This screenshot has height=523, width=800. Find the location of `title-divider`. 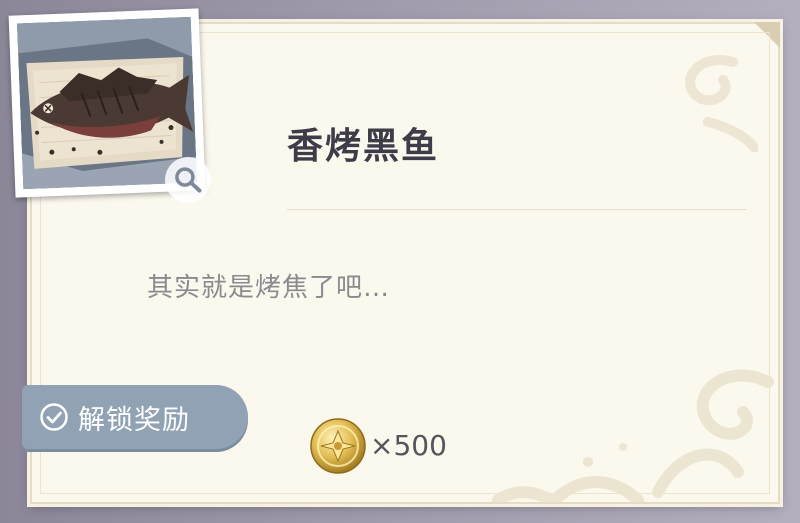

title-divider is located at coordinates (517, 209).